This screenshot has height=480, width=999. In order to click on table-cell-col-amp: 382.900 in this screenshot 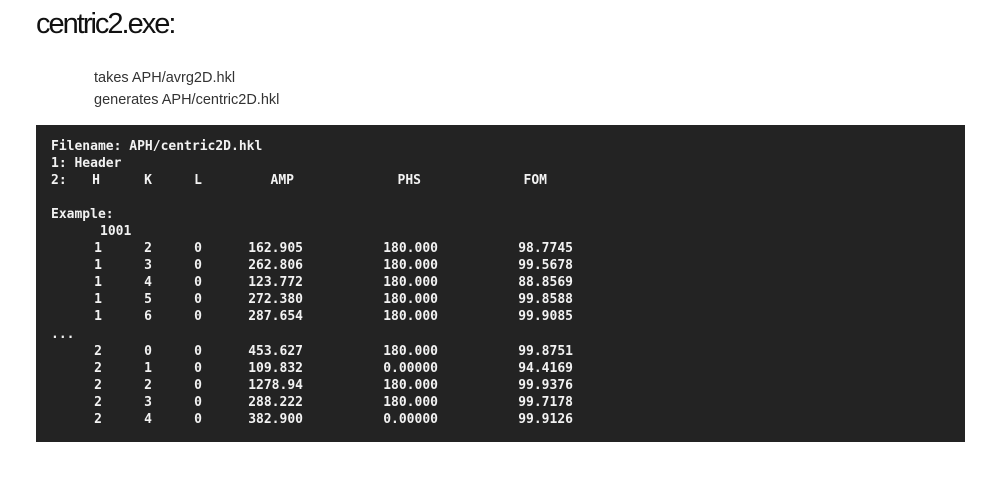, I will do `click(275, 419)`.